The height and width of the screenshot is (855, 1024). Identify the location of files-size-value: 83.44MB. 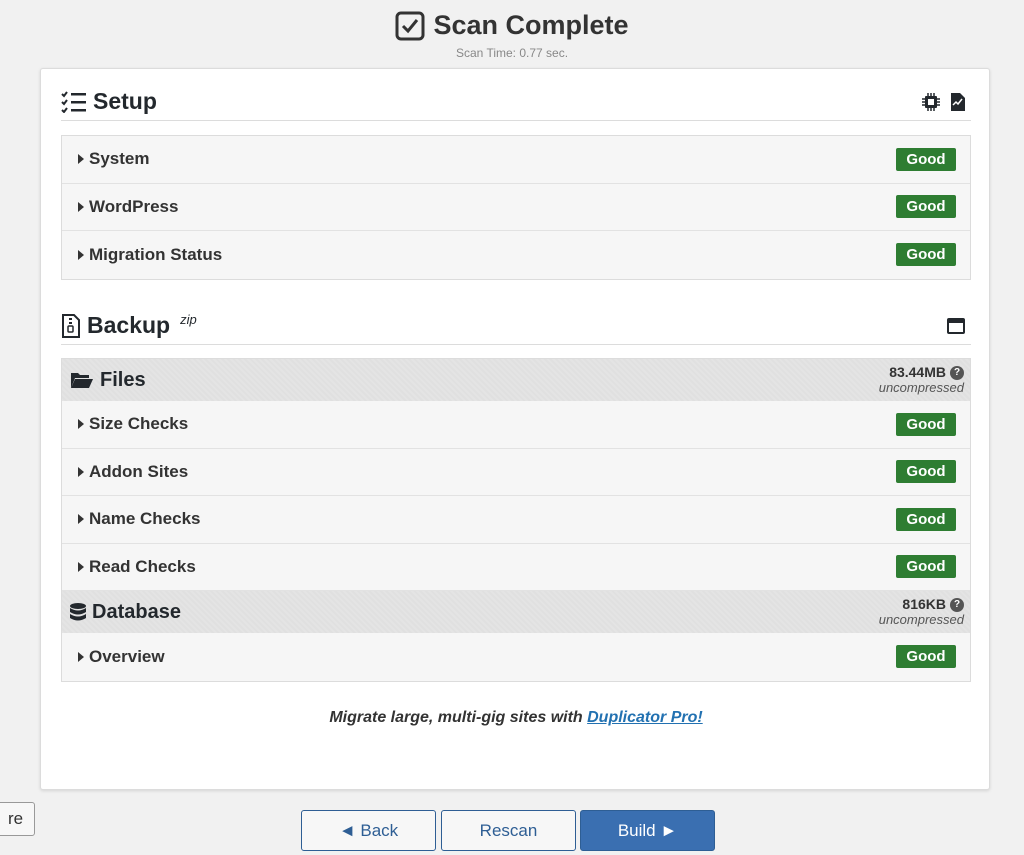
(917, 372).